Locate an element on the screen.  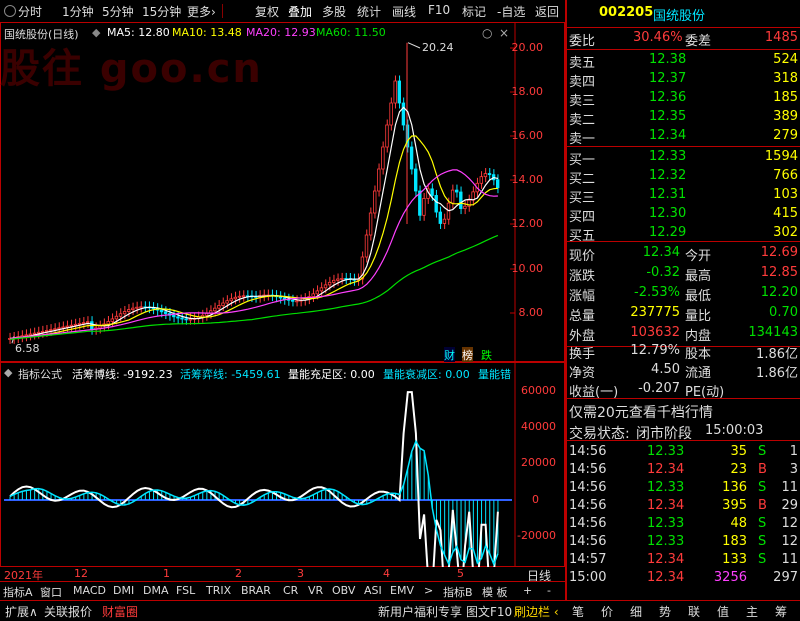
new-user-button: 新用户福利专享 is located at coordinates (420, 611).